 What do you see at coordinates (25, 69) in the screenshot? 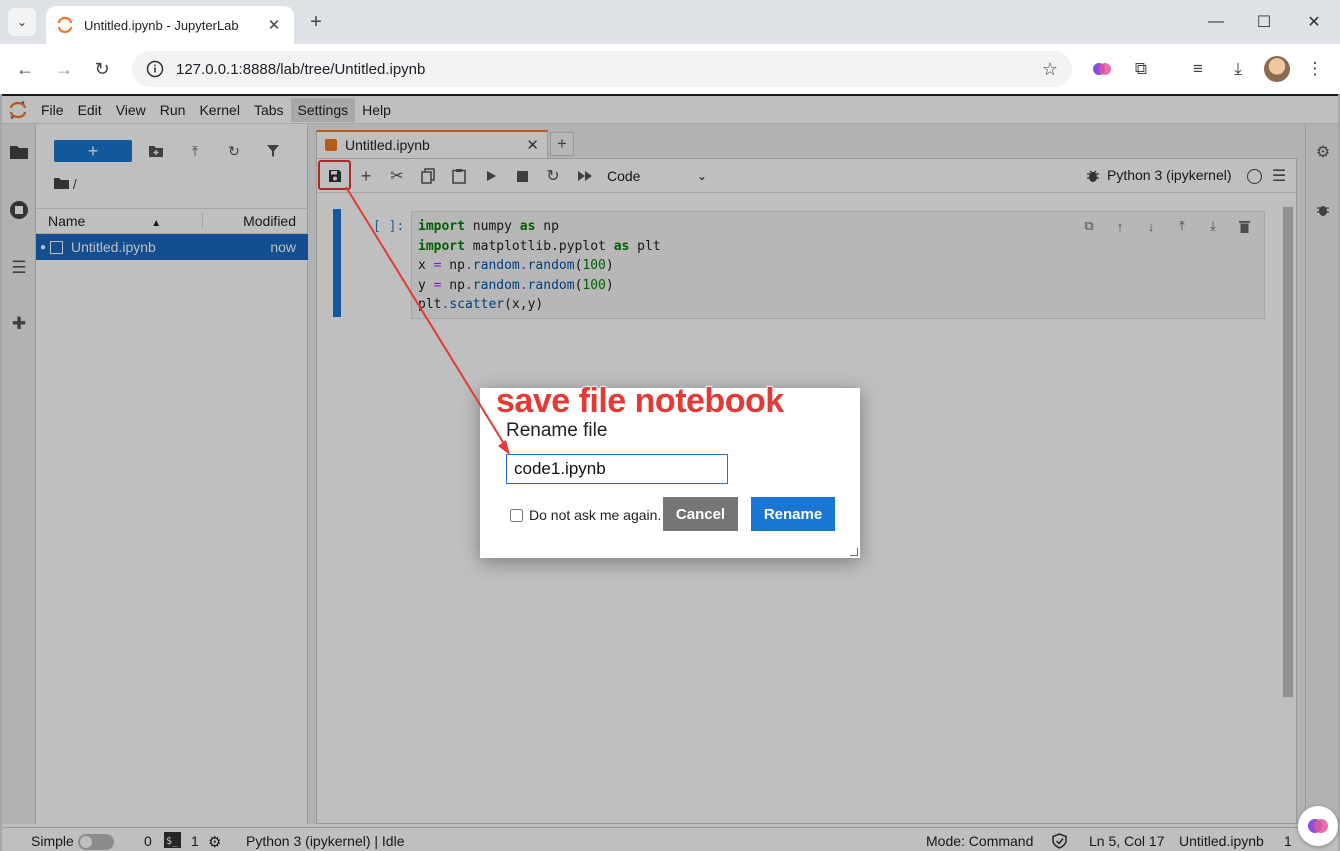
I see `back-icon: ←` at bounding box center [25, 69].